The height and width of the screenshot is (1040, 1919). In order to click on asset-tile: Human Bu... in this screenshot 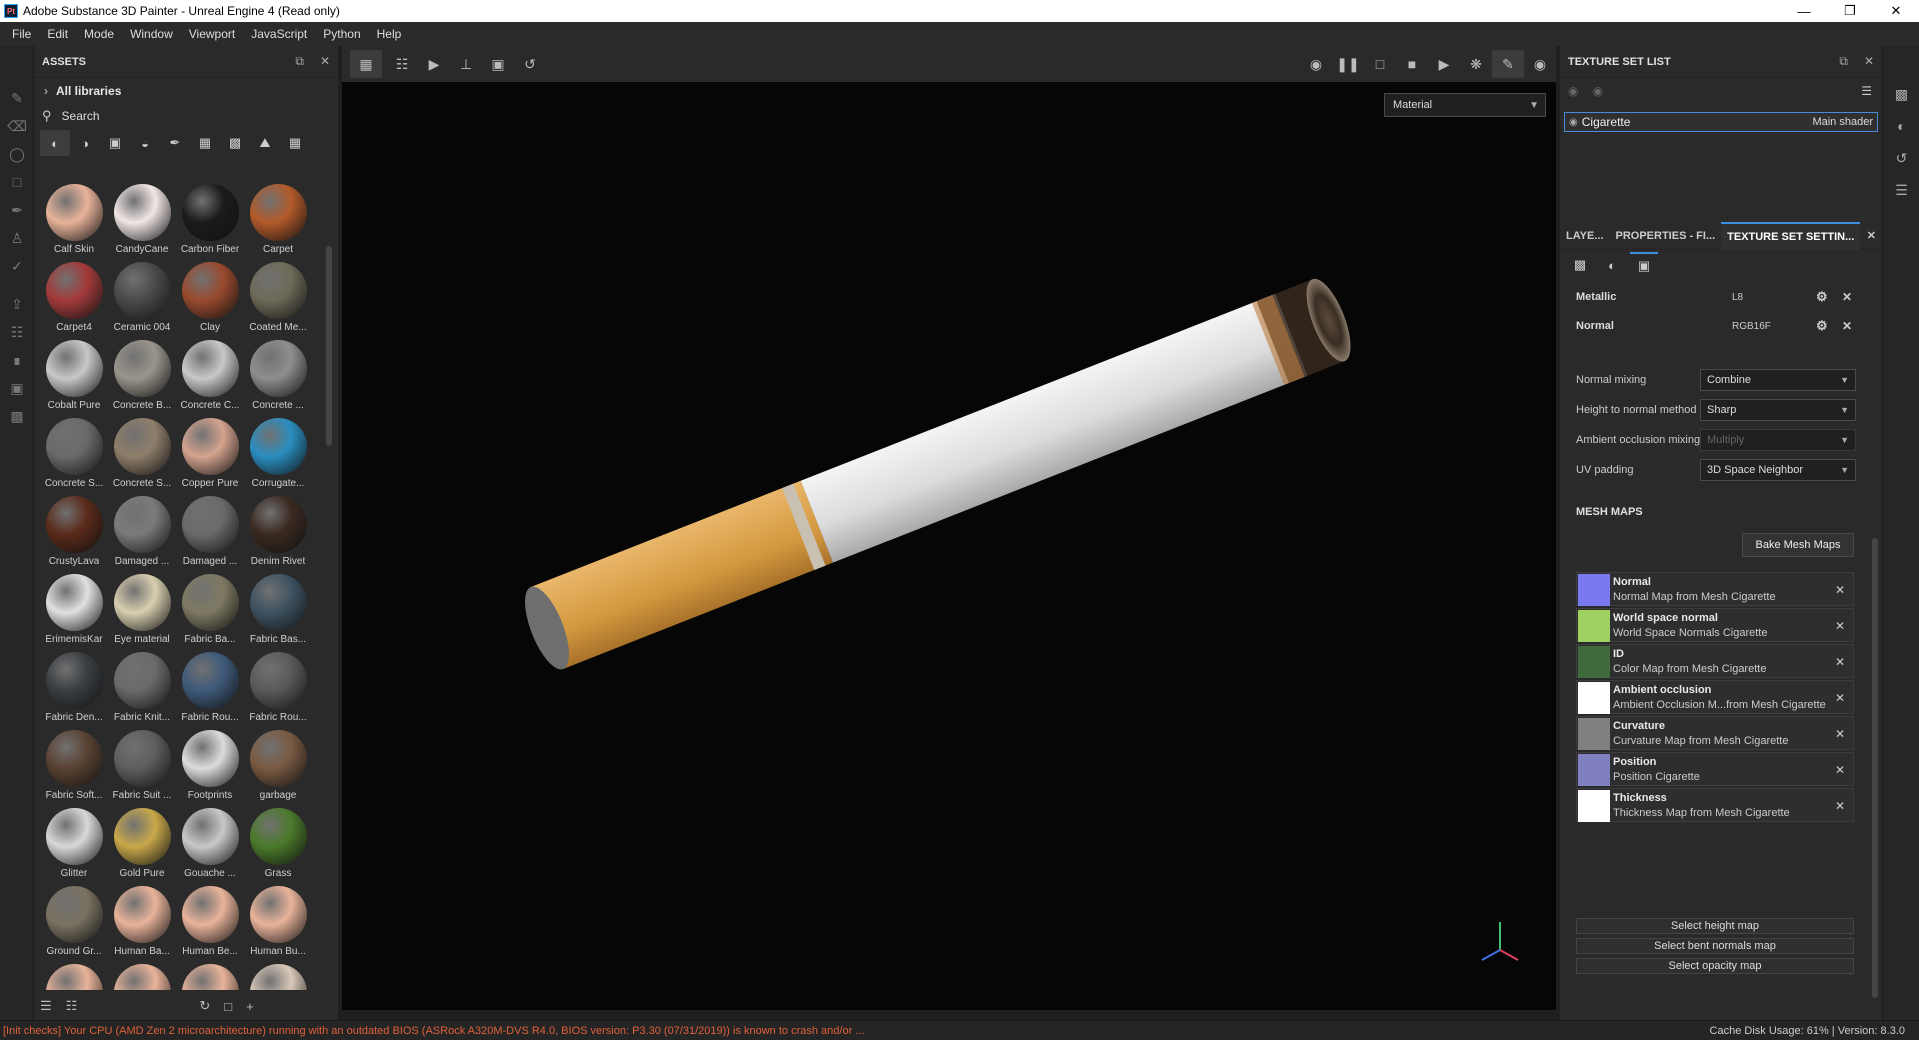, I will do `click(278, 921)`.